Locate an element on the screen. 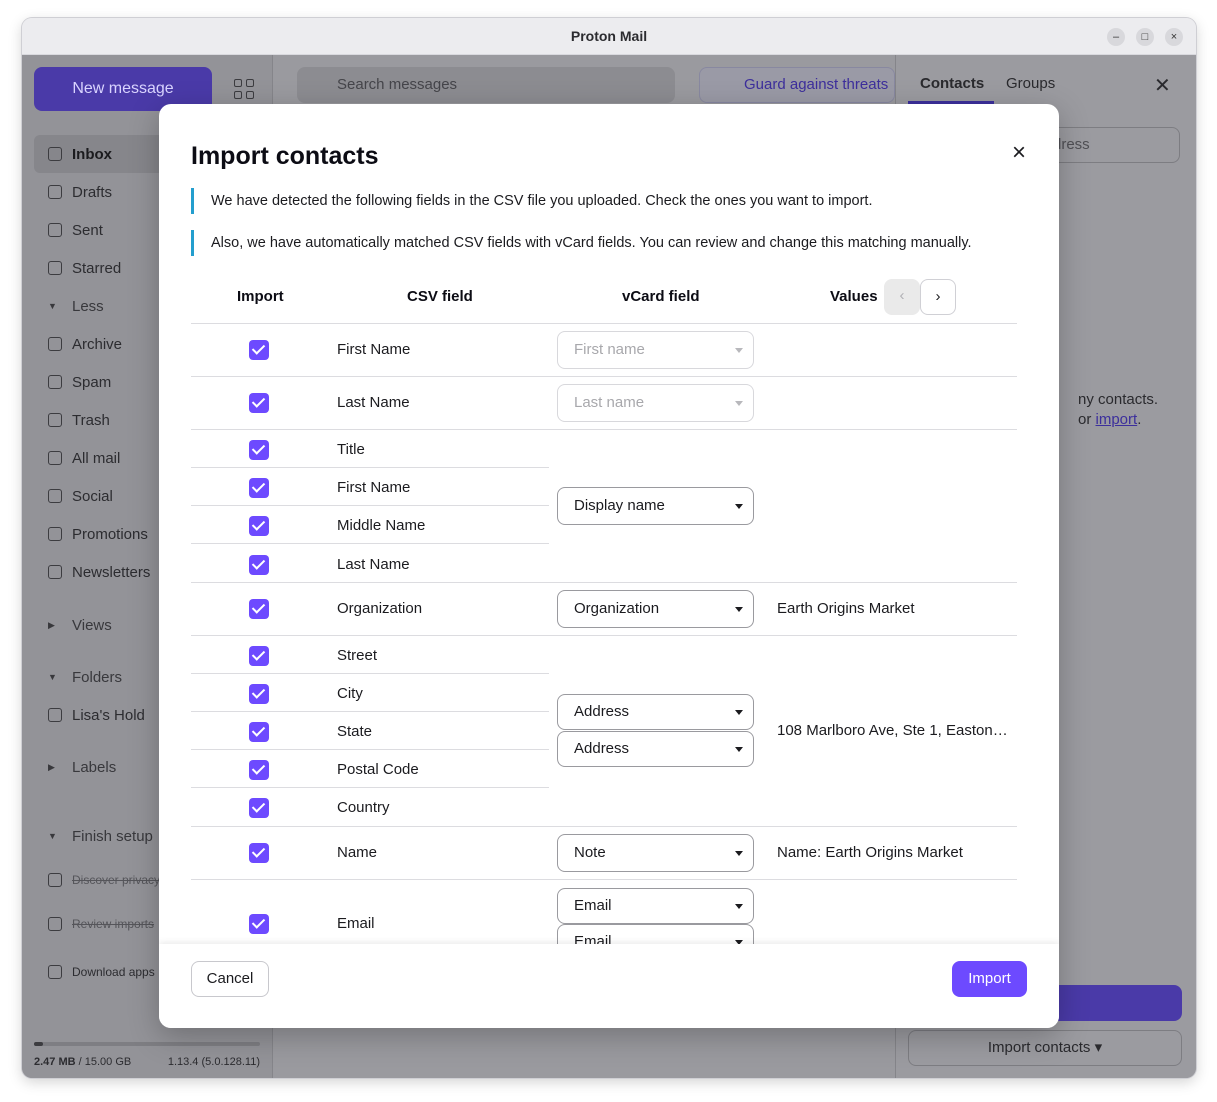 This screenshot has height=1102, width=1217. field-value: Name: Earth Origins Market is located at coordinates (870, 852).